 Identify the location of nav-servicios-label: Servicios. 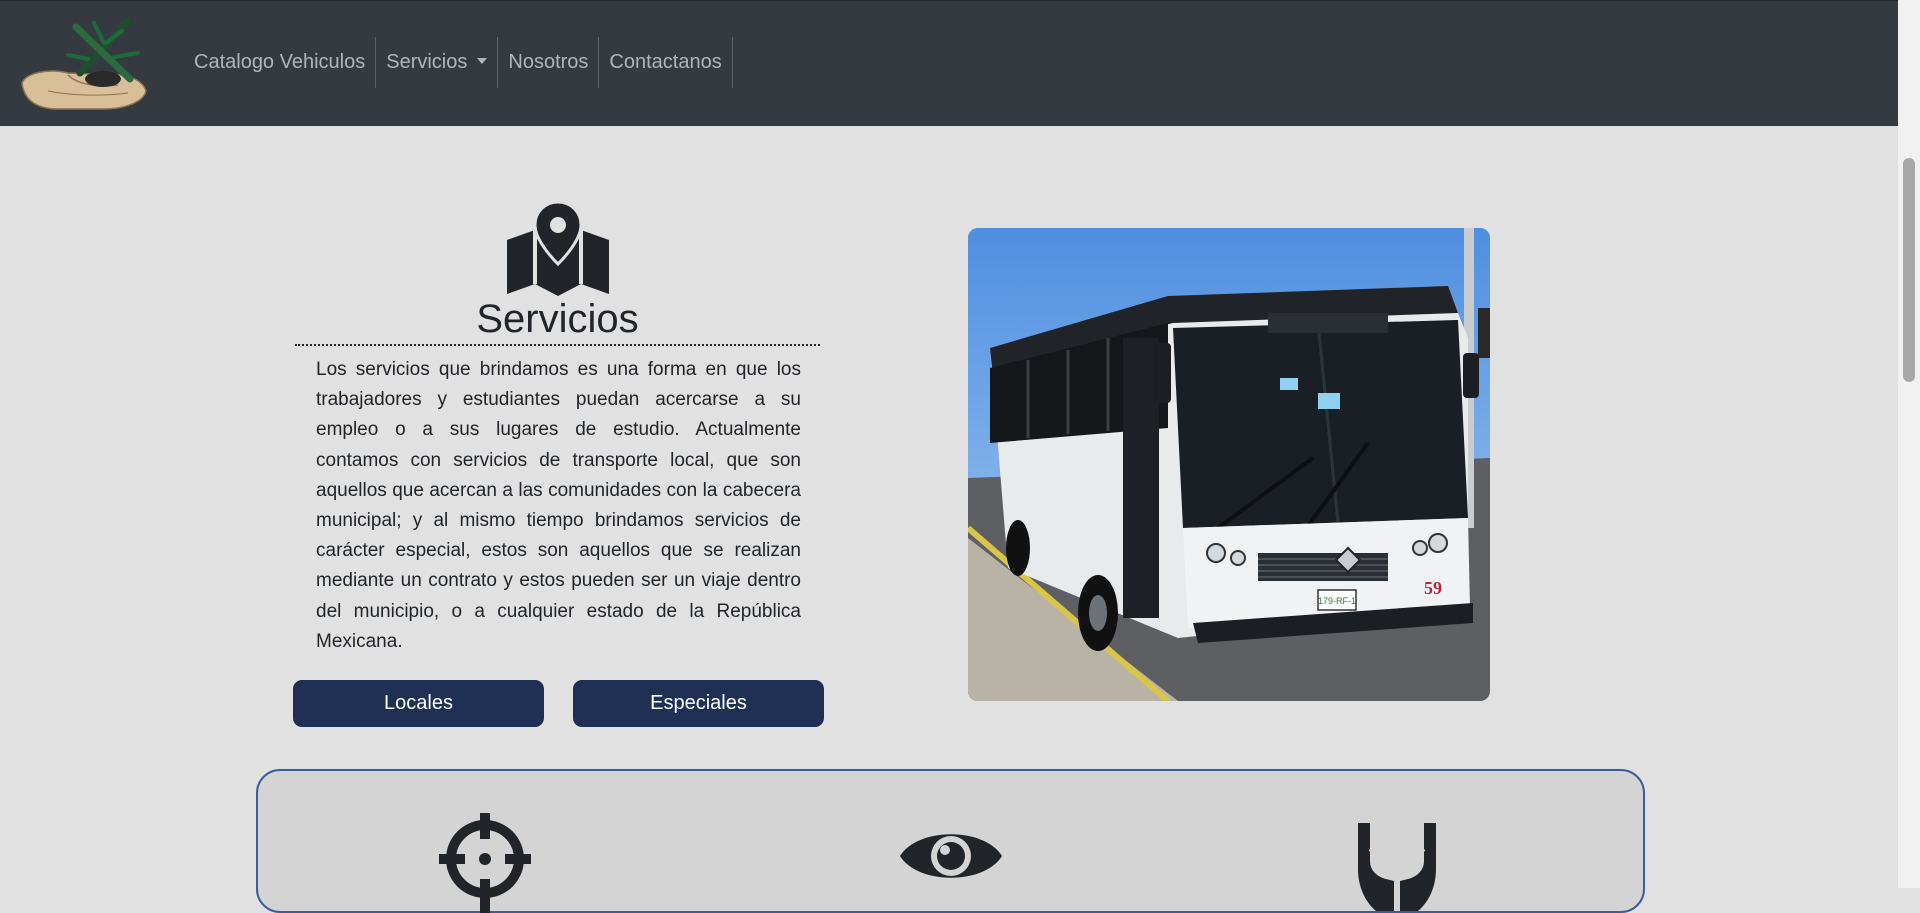
(427, 62).